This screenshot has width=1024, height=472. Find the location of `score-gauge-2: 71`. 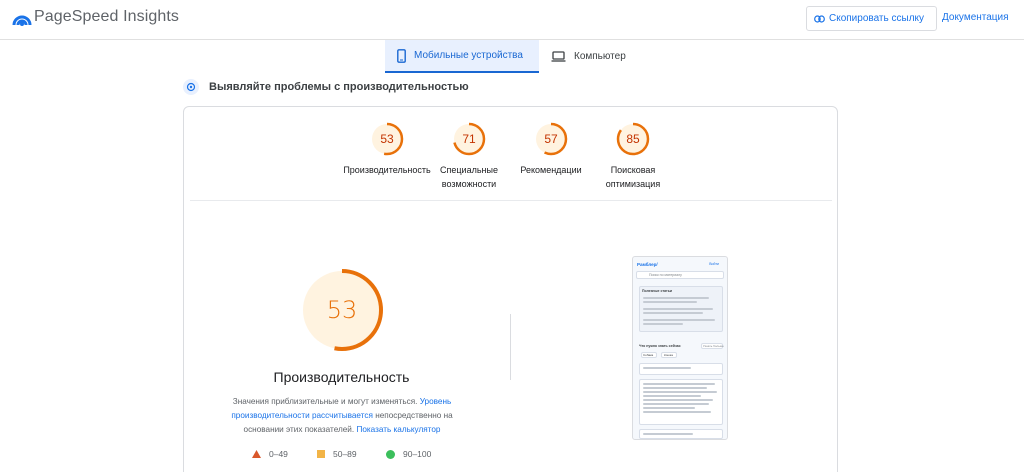

score-gauge-2: 71 is located at coordinates (469, 139).